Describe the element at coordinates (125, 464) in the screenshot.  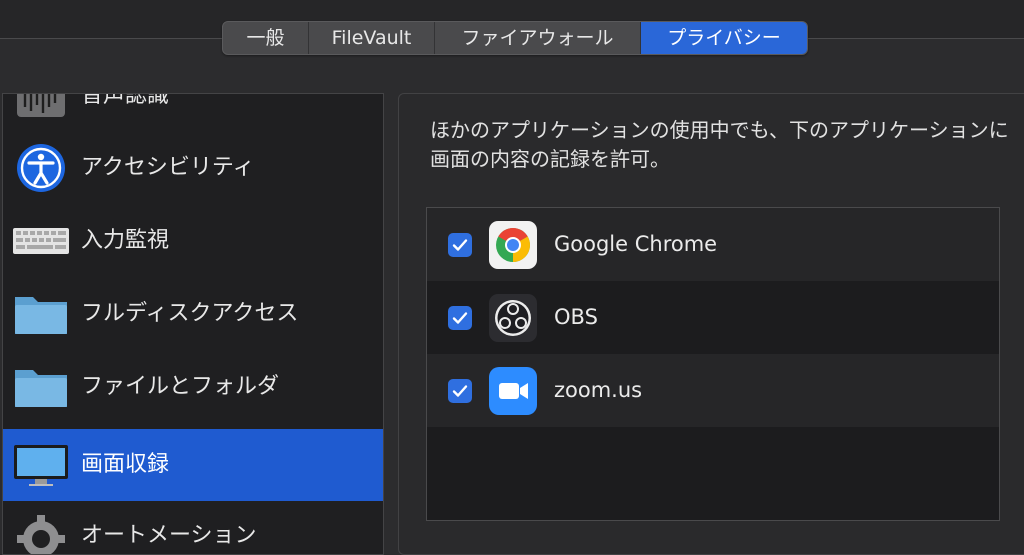
I see `sidebar-item-label: 画面収録` at that location.